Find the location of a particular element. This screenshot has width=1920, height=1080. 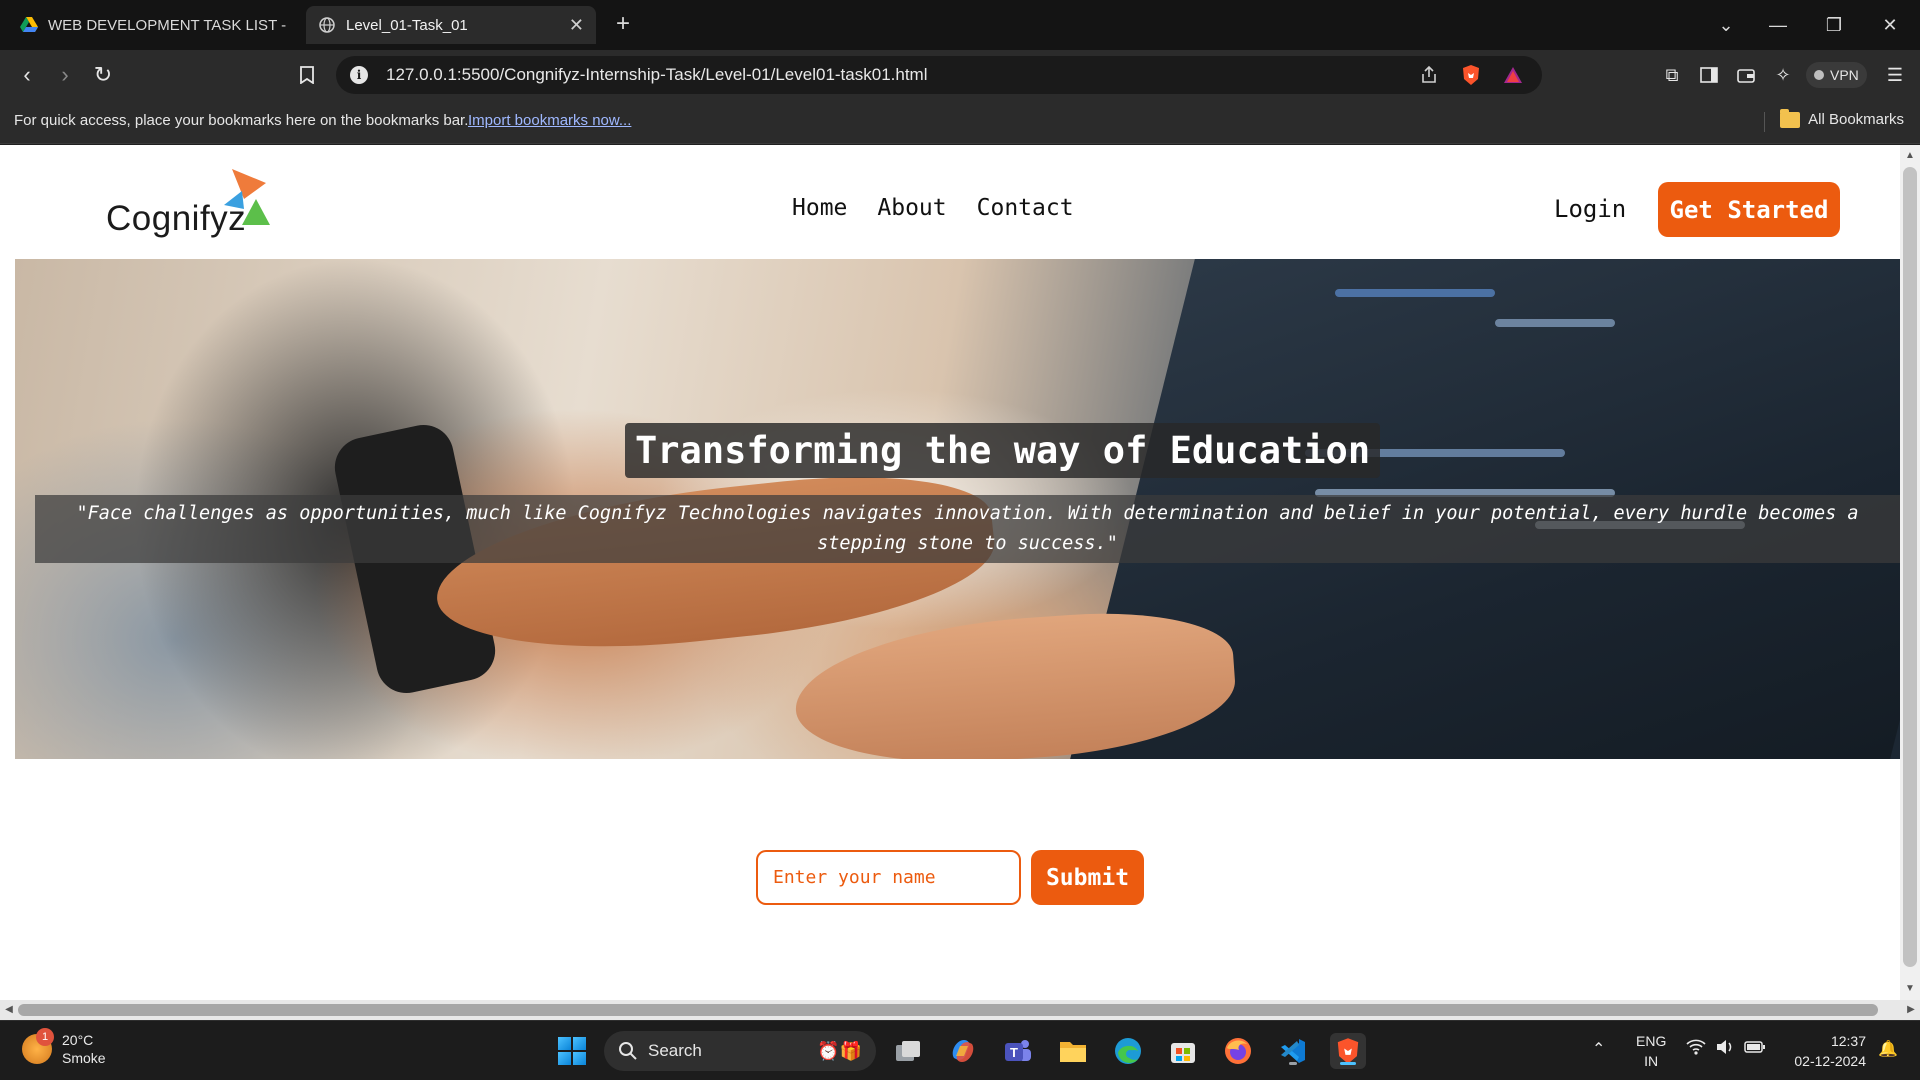

windows-logo-icon is located at coordinates (572, 1051).